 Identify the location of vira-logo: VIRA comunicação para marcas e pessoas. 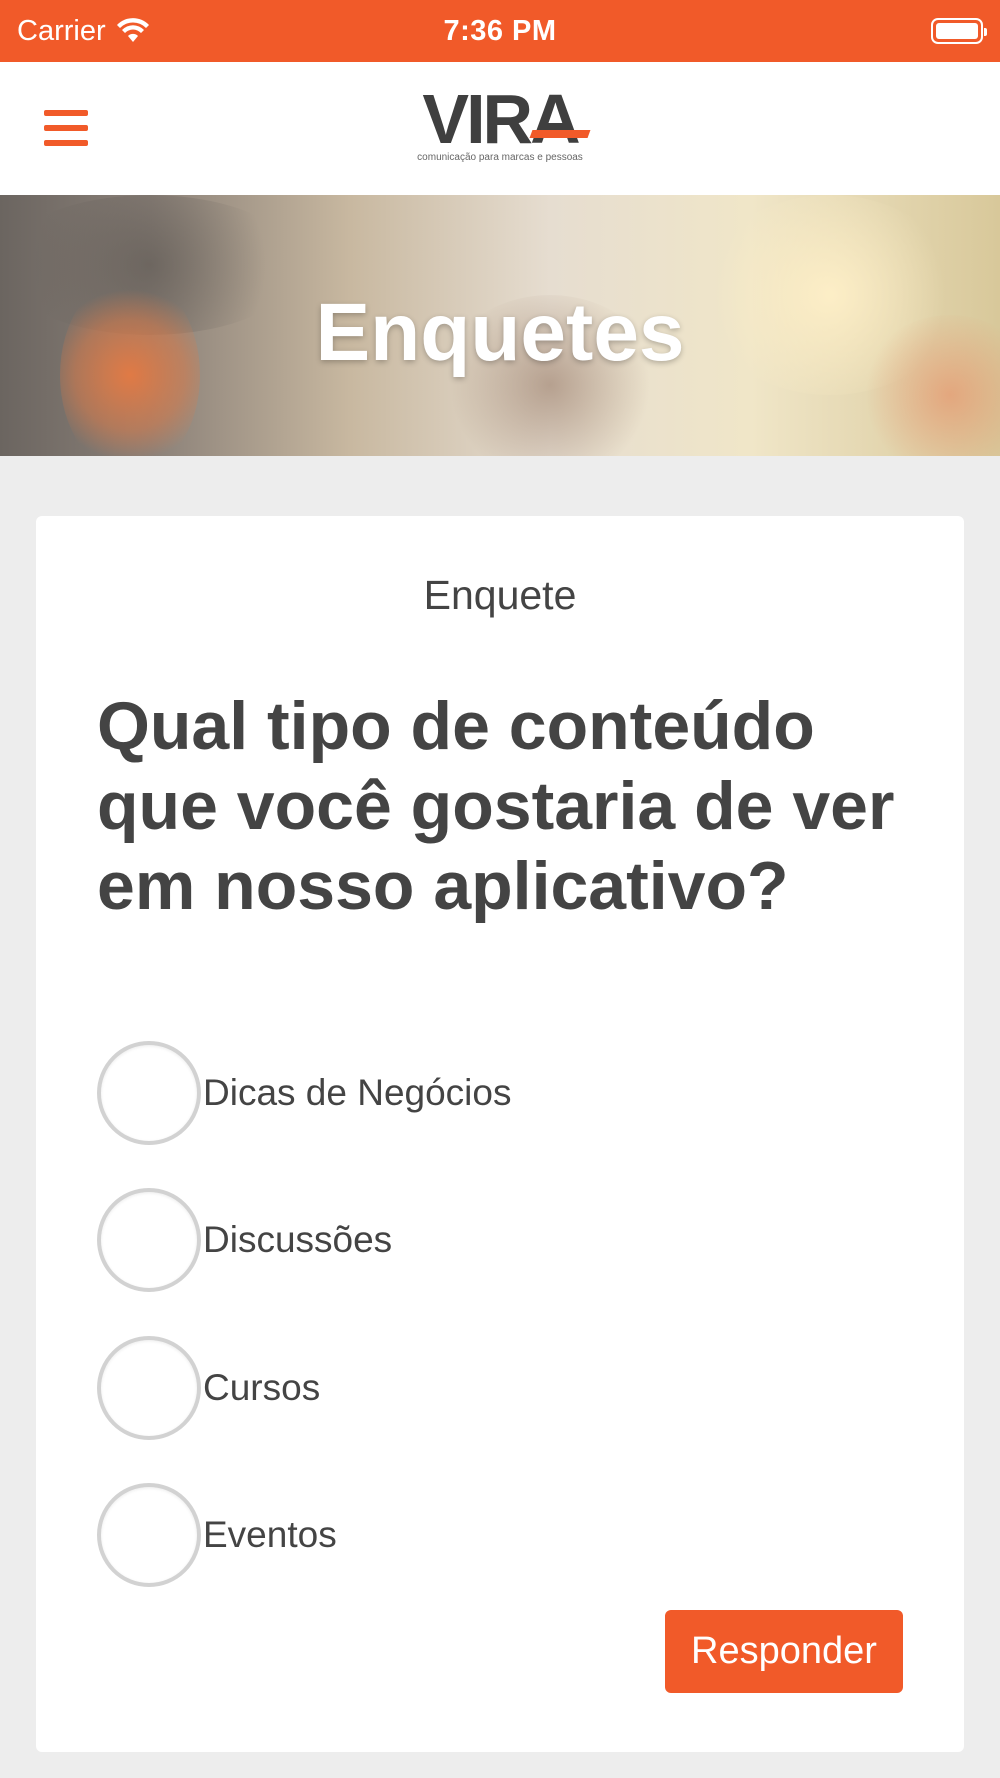
(500, 129).